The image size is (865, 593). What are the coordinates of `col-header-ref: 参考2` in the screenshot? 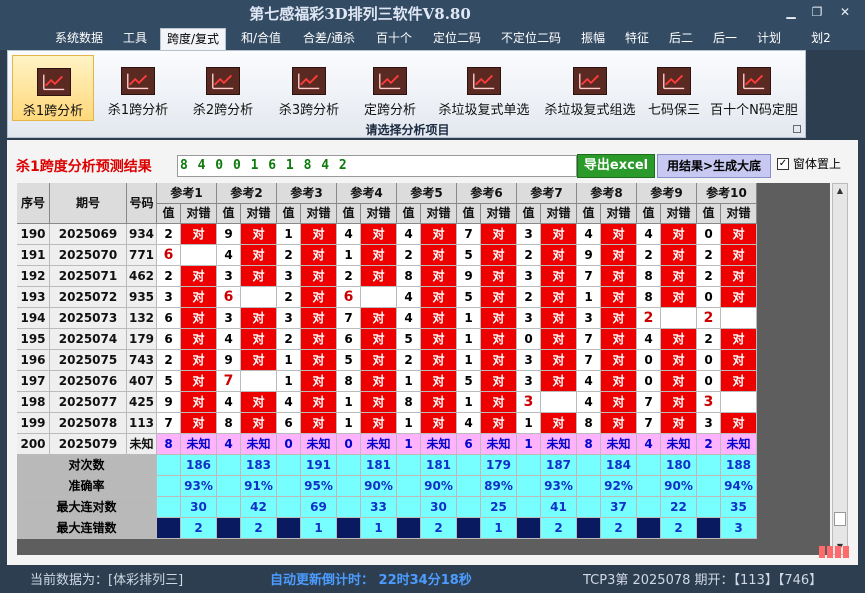 It's located at (247, 193).